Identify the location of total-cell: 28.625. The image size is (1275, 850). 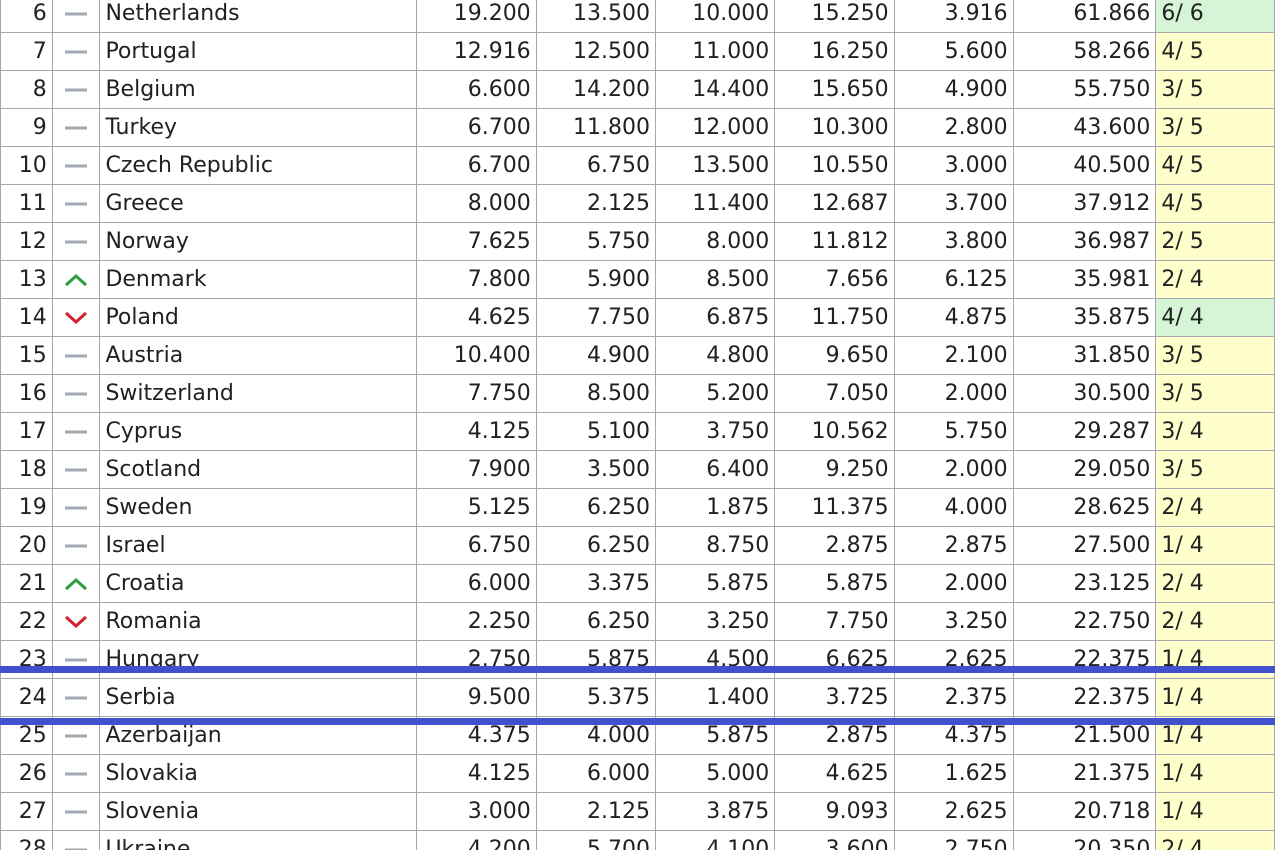
(1084, 507).